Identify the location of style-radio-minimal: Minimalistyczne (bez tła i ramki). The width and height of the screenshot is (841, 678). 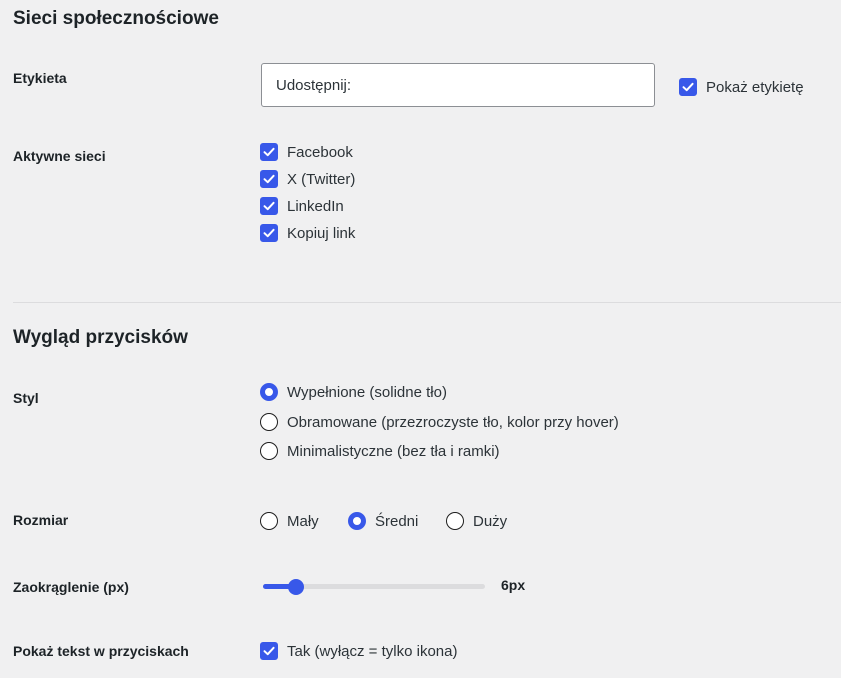
(380, 451).